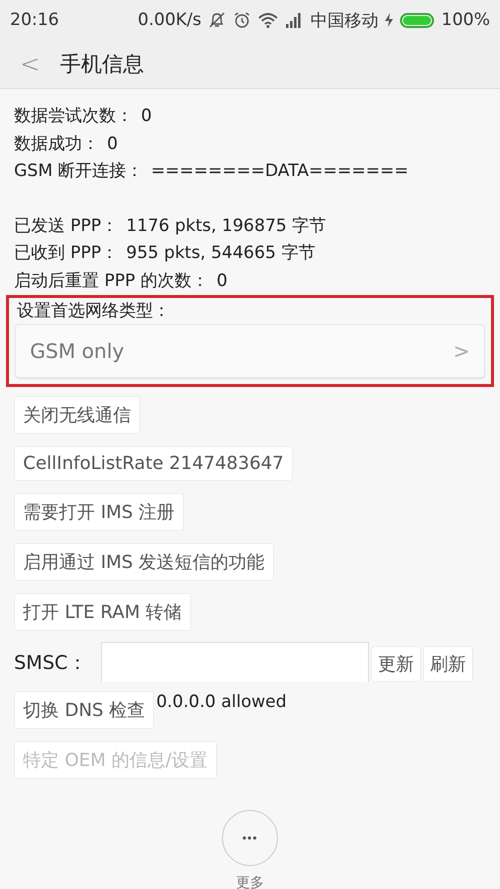 This screenshot has height=889, width=500. Describe the element at coordinates (102, 64) in the screenshot. I see `page-title: 手机信息` at that location.